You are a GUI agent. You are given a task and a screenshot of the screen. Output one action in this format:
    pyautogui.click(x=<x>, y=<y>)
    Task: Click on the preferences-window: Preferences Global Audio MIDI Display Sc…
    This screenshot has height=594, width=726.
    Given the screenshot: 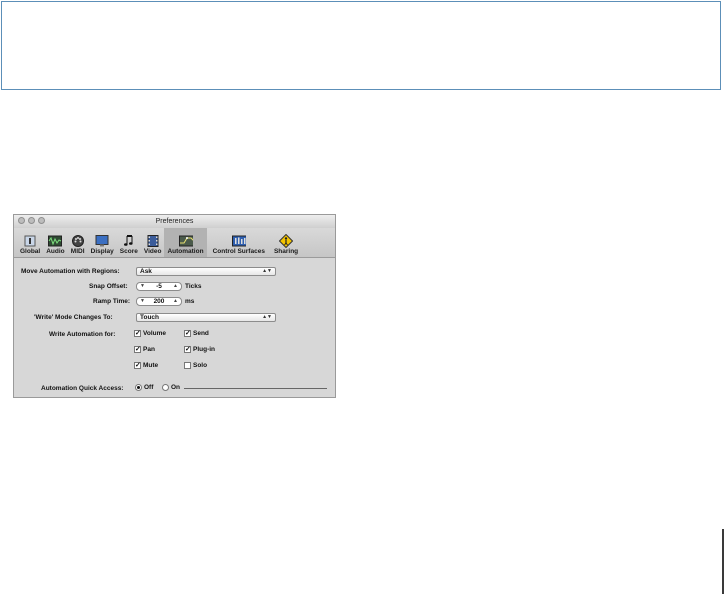 What is the action you would take?
    pyautogui.click(x=174, y=306)
    